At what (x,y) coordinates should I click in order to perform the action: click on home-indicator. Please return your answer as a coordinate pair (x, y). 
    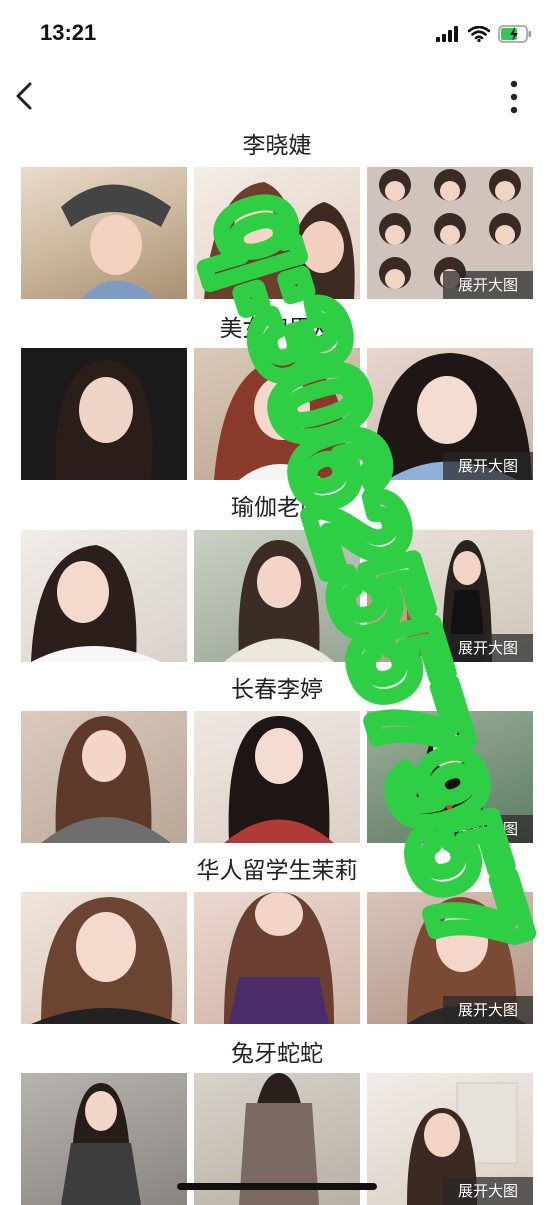
    Looking at the image, I should click on (277, 1186).